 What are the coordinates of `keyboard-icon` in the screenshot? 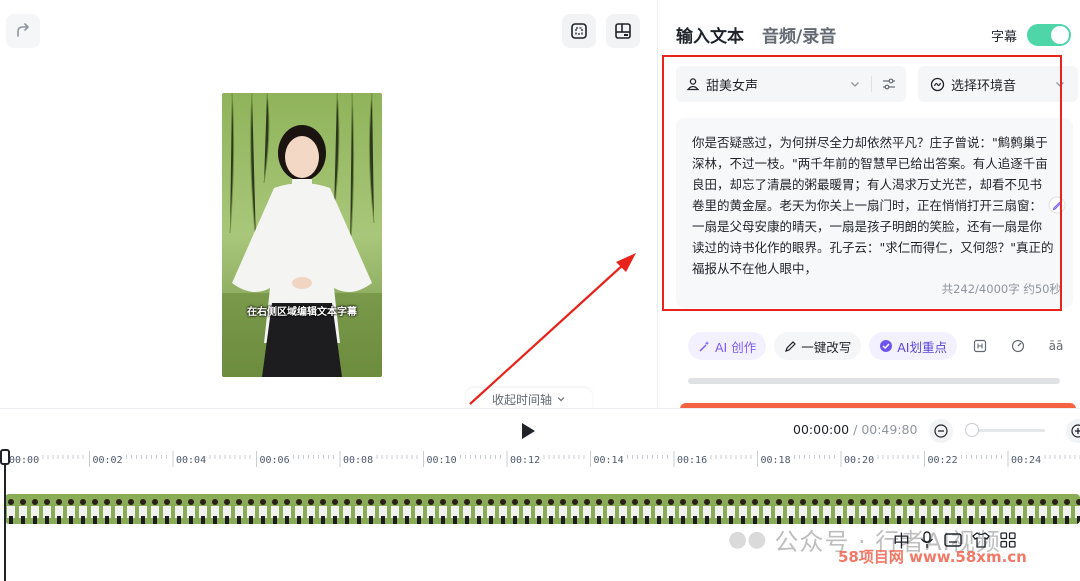 It's located at (953, 540).